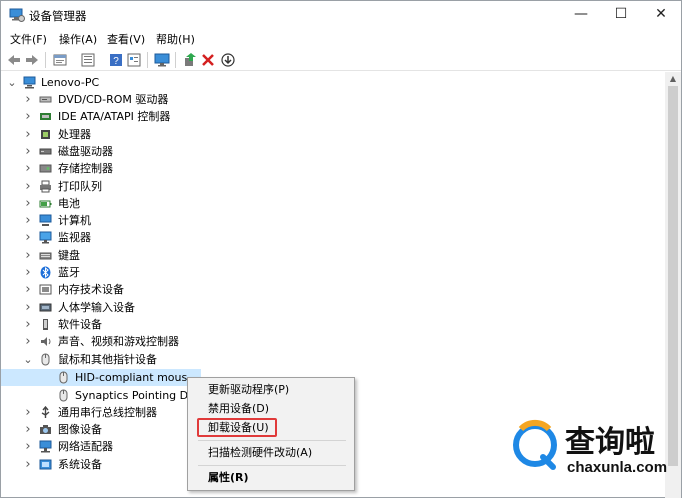 This screenshot has height=498, width=682. Describe the element at coordinates (260, 453) in the screenshot. I see `ctx-scan-hardware: 扫描检测硬件改动(A)` at that location.